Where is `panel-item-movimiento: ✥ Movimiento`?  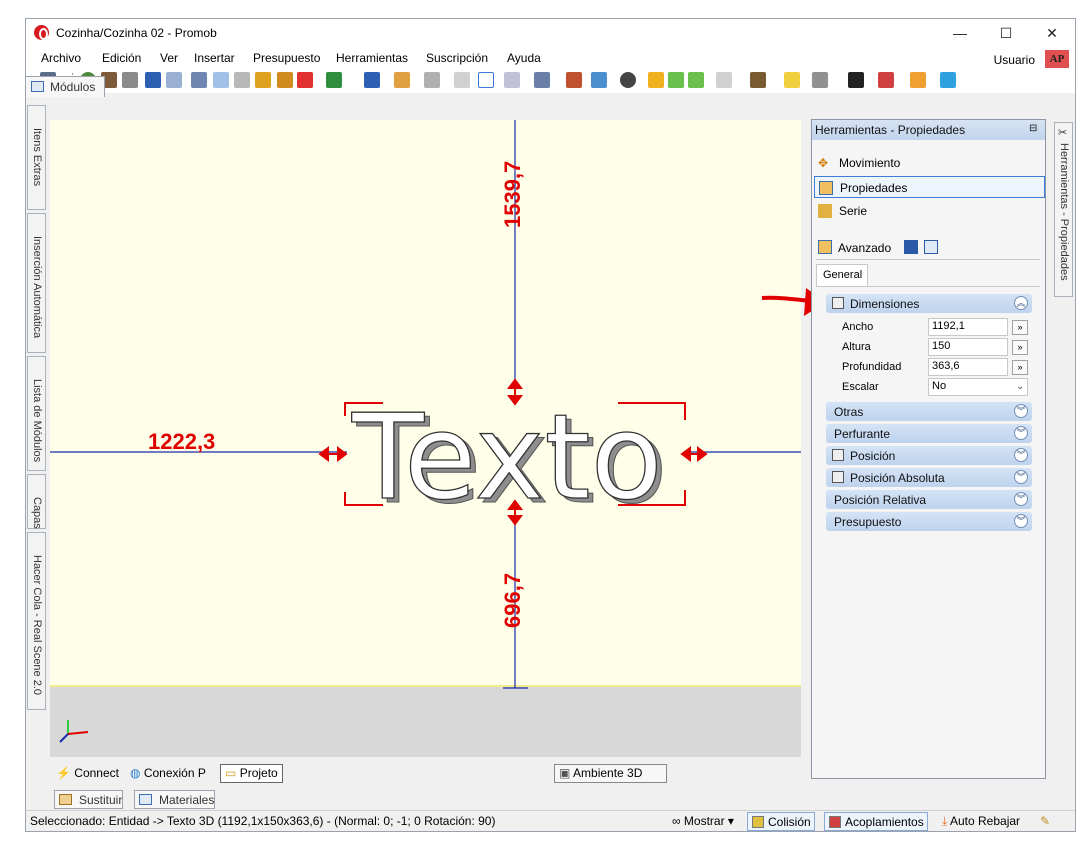
panel-item-movimiento: ✥ Movimiento is located at coordinates (929, 163).